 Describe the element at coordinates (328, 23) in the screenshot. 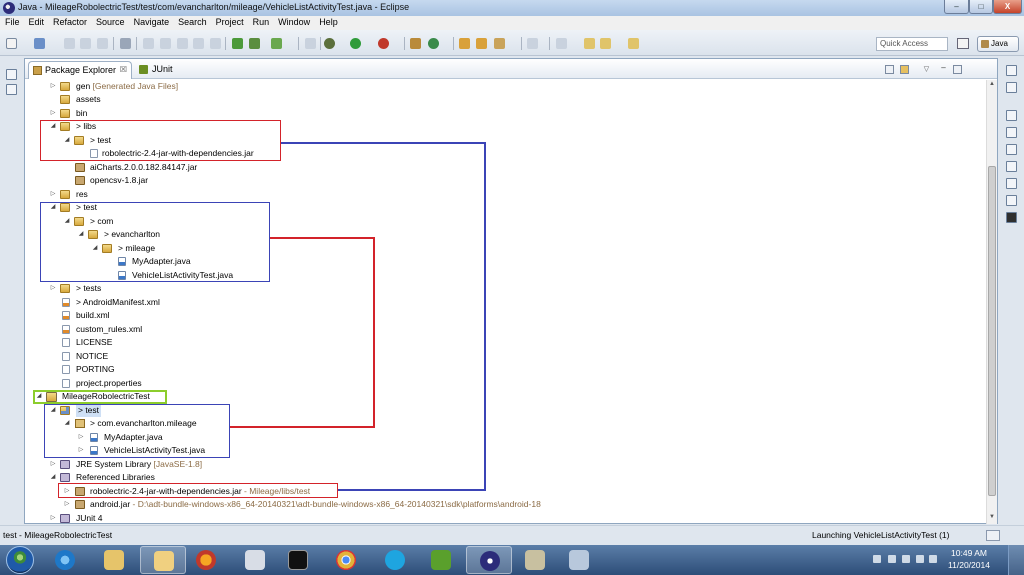

I see `menu-help: Help` at that location.